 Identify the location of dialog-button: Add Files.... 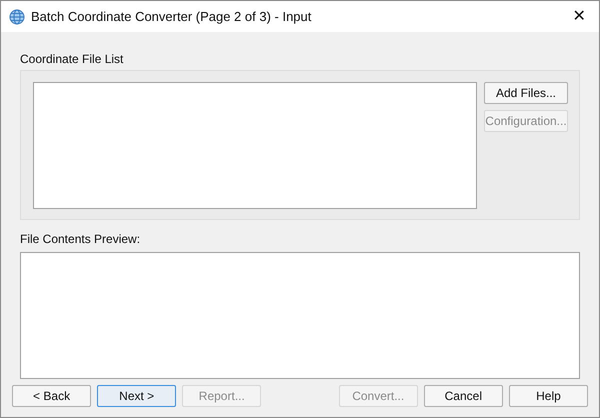
(526, 93).